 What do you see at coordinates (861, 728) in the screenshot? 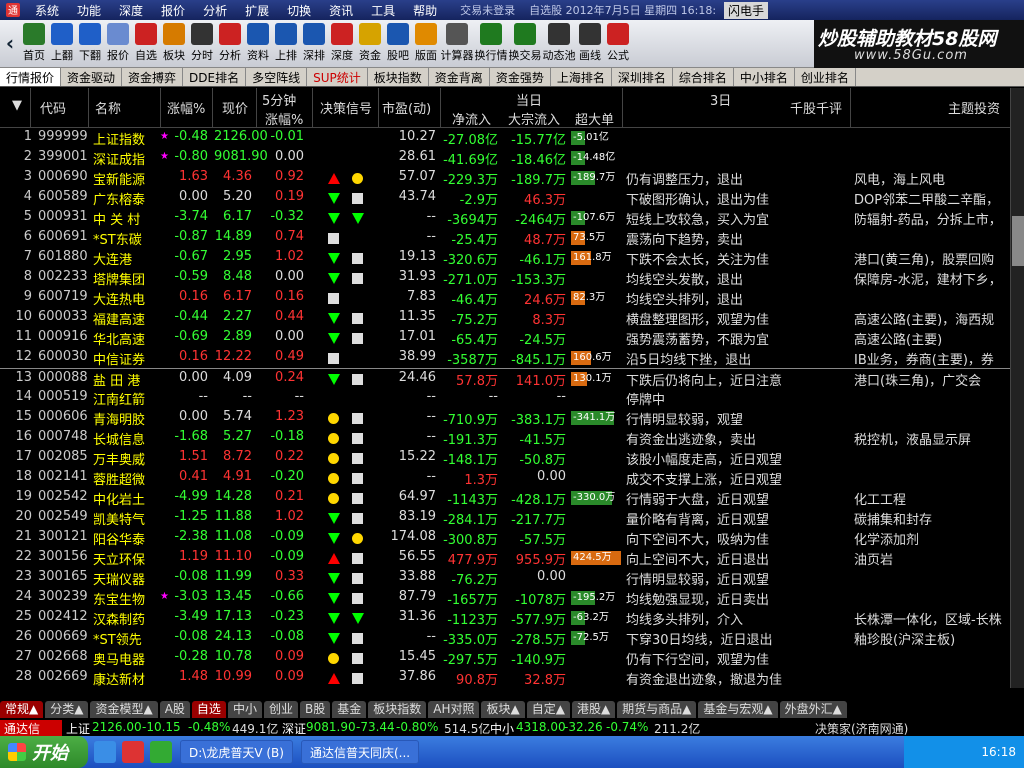
I see `ticker-broker: 决策家(济南网通)` at bounding box center [861, 728].